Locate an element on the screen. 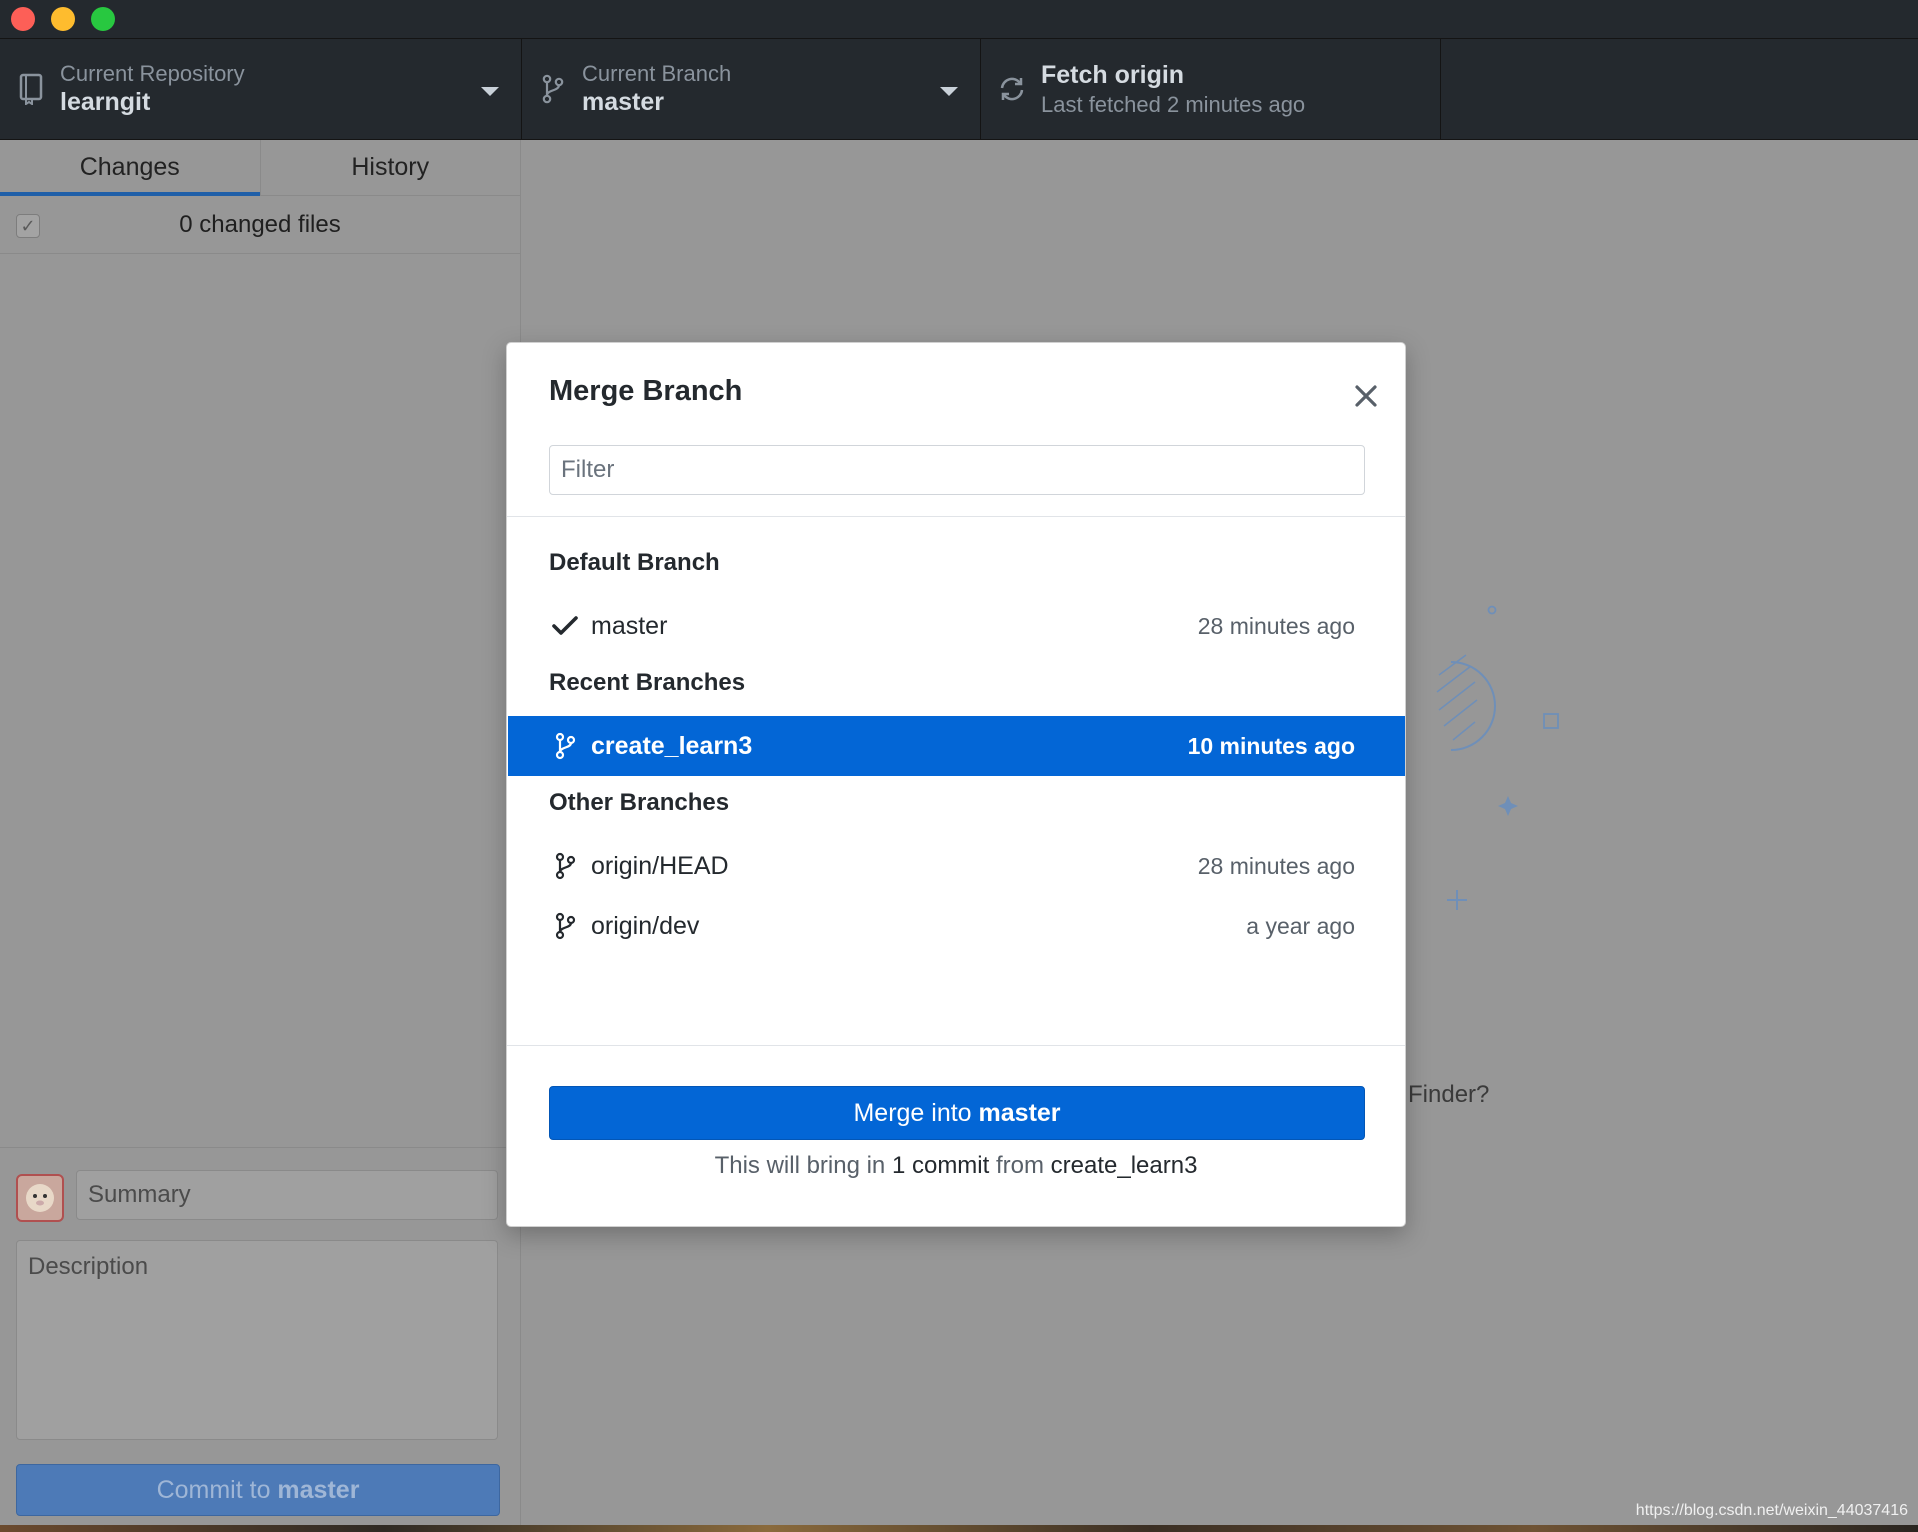  close-icon is located at coordinates (1366, 396).